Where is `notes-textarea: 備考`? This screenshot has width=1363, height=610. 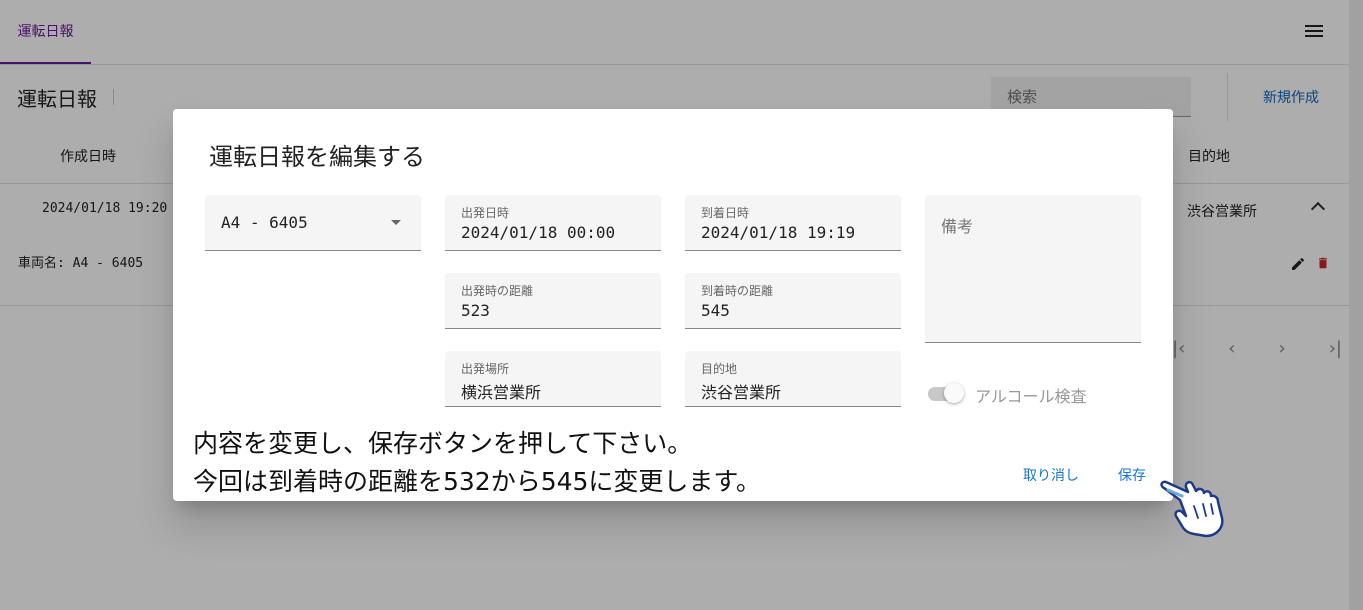 notes-textarea: 備考 is located at coordinates (1033, 269).